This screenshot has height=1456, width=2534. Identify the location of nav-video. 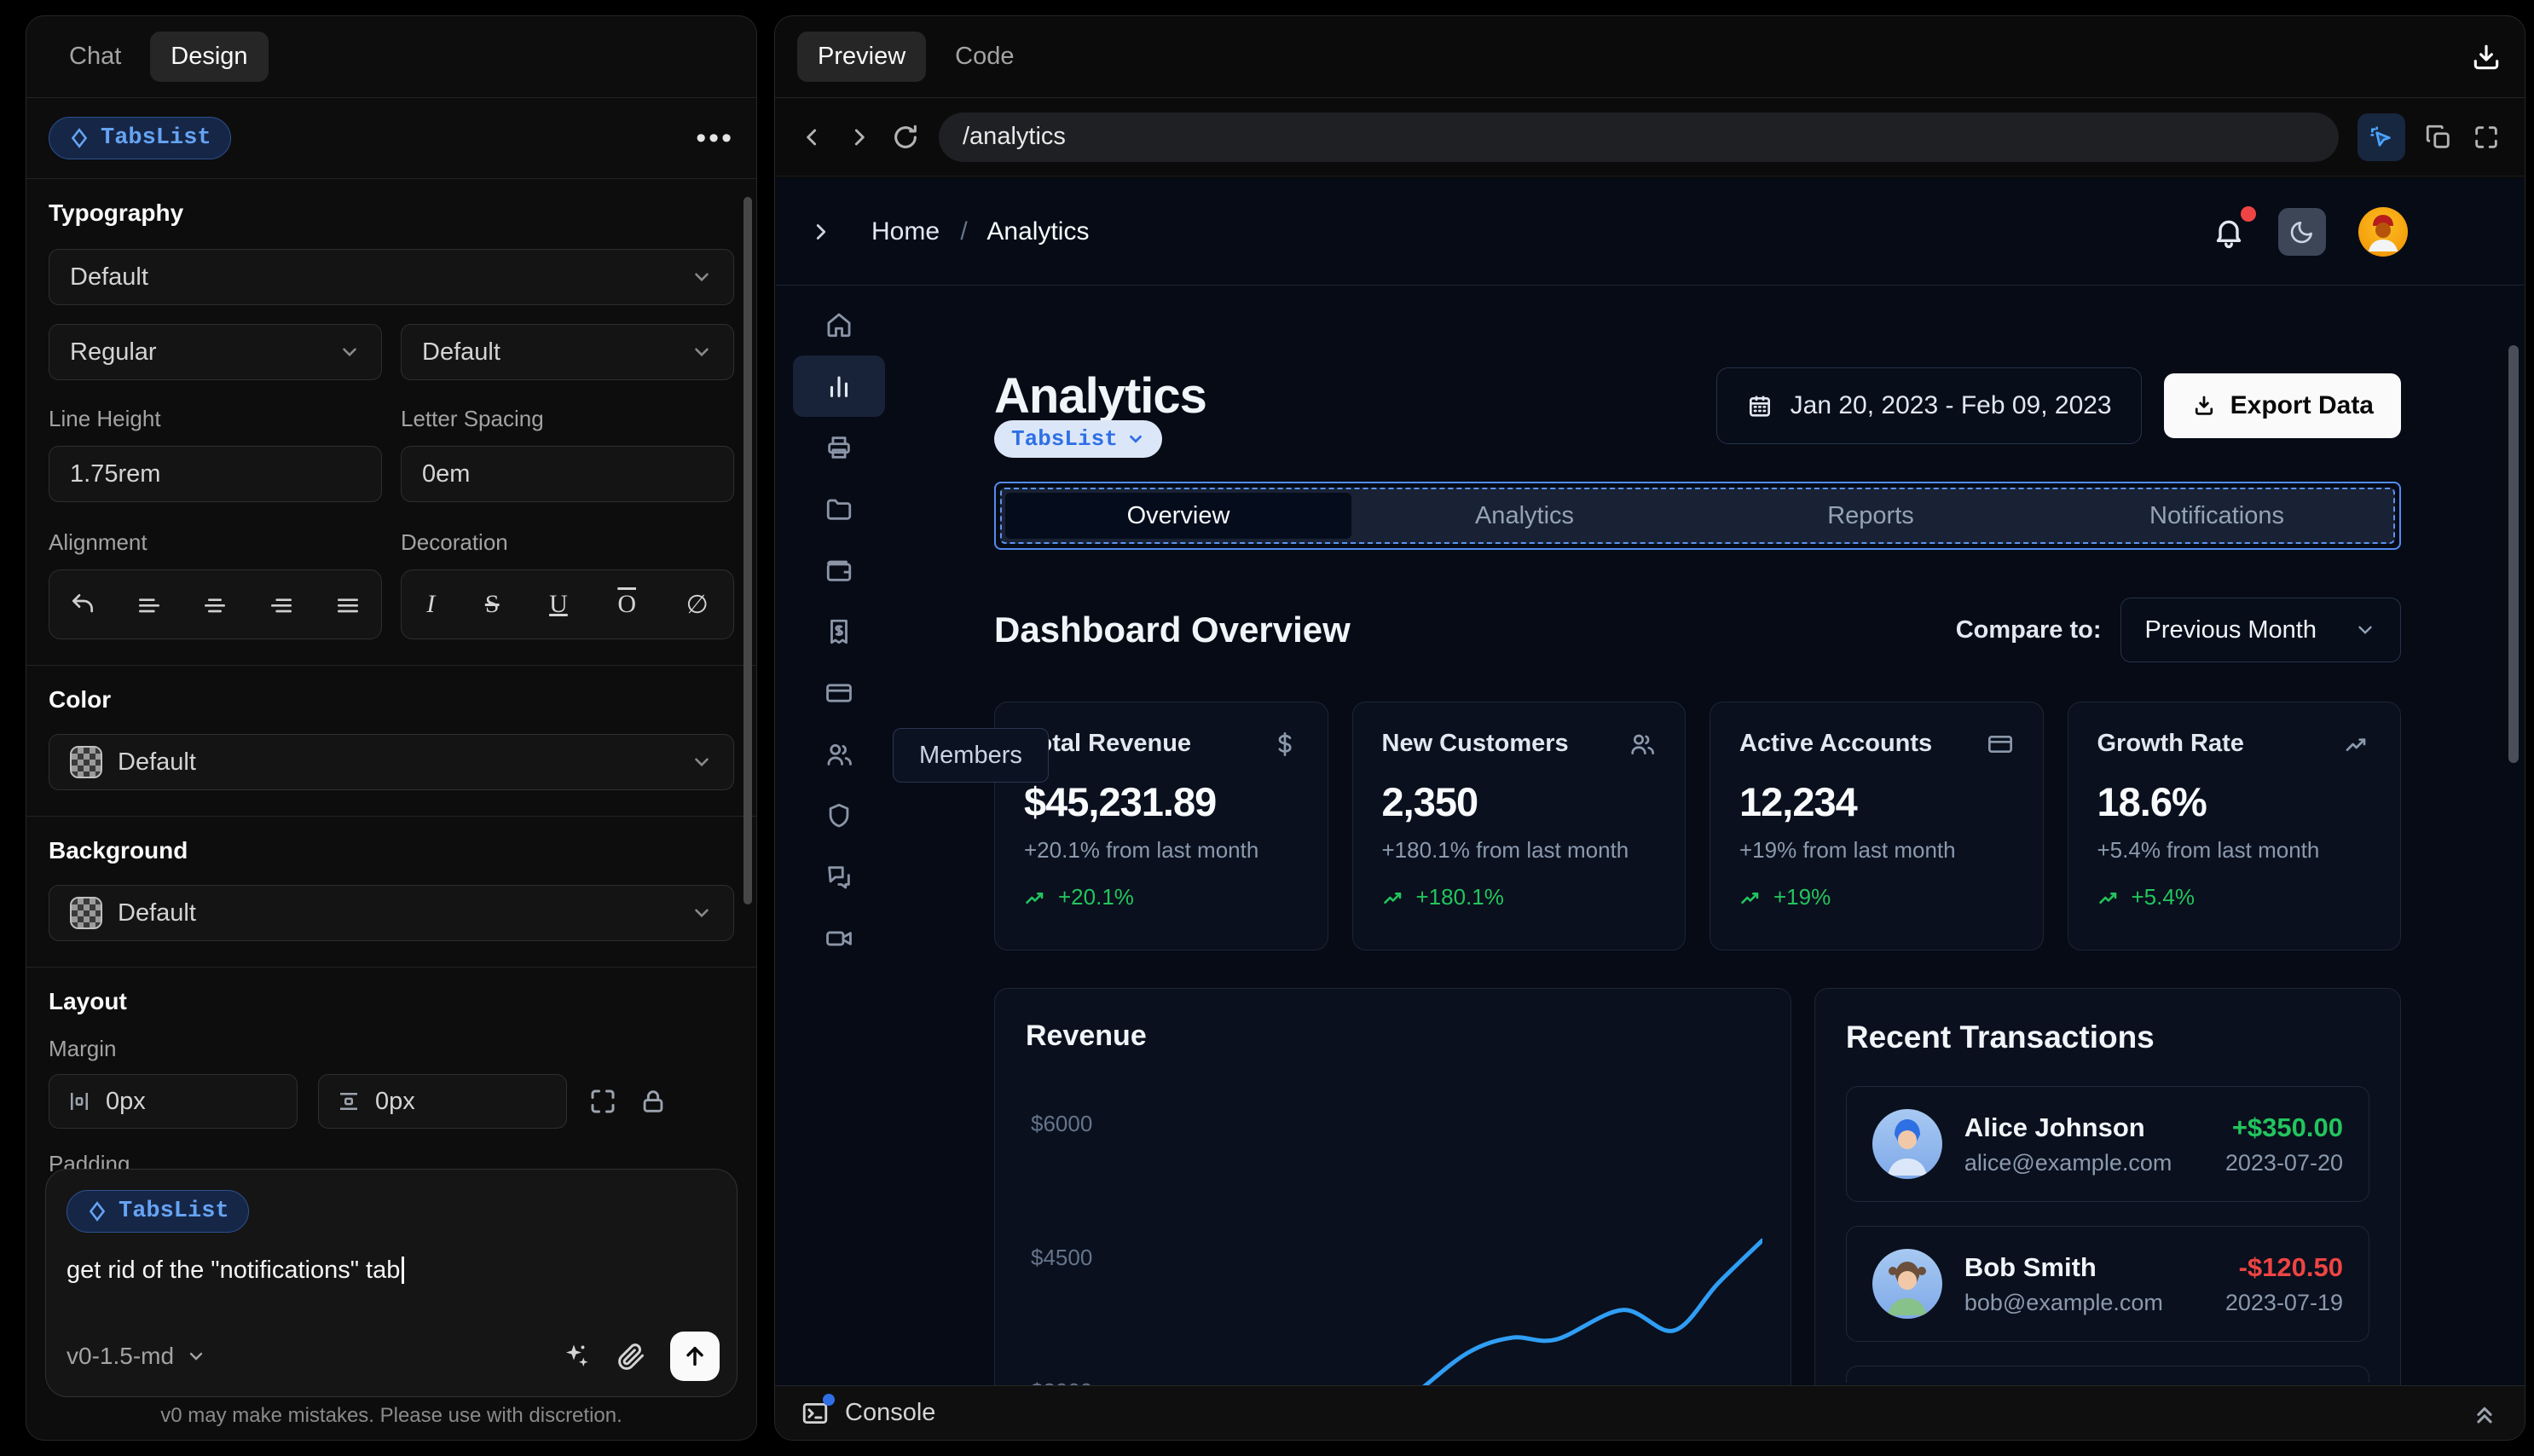
(839, 938).